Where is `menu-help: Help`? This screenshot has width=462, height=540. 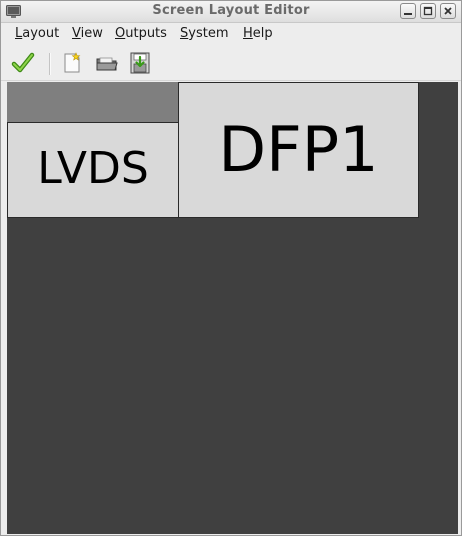
menu-help: Help is located at coordinates (258, 33).